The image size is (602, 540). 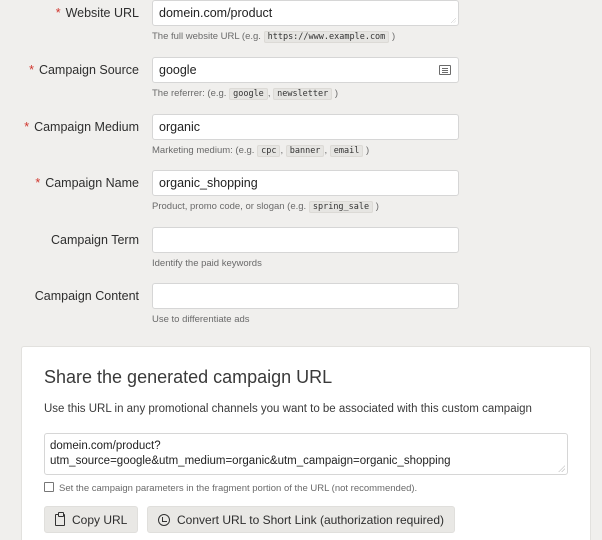 I want to click on campaign-source-input: google, so click(x=305, y=70).